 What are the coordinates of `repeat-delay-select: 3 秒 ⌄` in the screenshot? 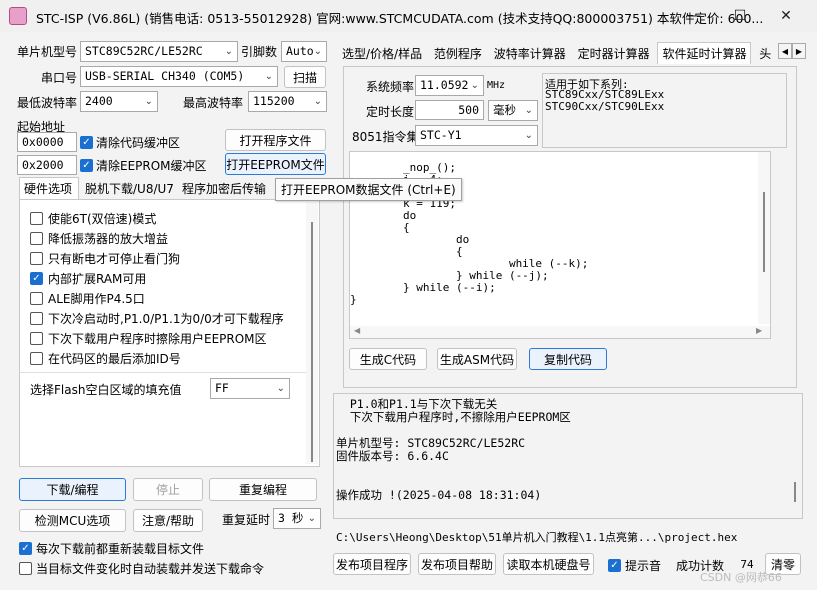 It's located at (297, 518).